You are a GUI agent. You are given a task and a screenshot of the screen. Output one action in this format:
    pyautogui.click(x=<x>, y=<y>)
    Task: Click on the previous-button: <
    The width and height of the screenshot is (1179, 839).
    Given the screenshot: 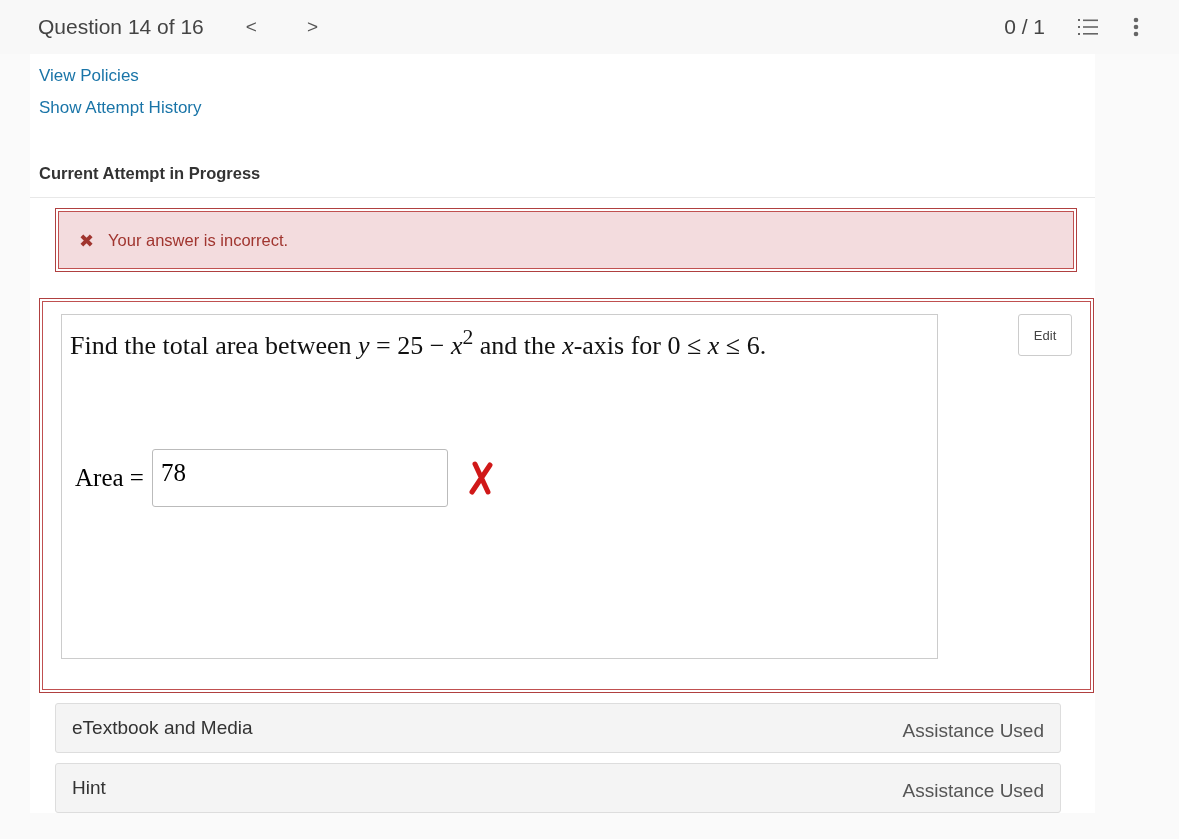 What is the action you would take?
    pyautogui.click(x=251, y=27)
    